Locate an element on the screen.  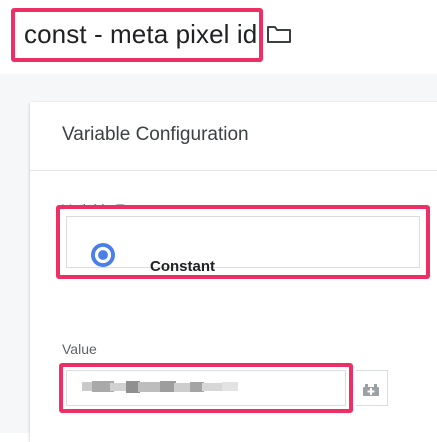
variable-picker-button is located at coordinates (372, 388).